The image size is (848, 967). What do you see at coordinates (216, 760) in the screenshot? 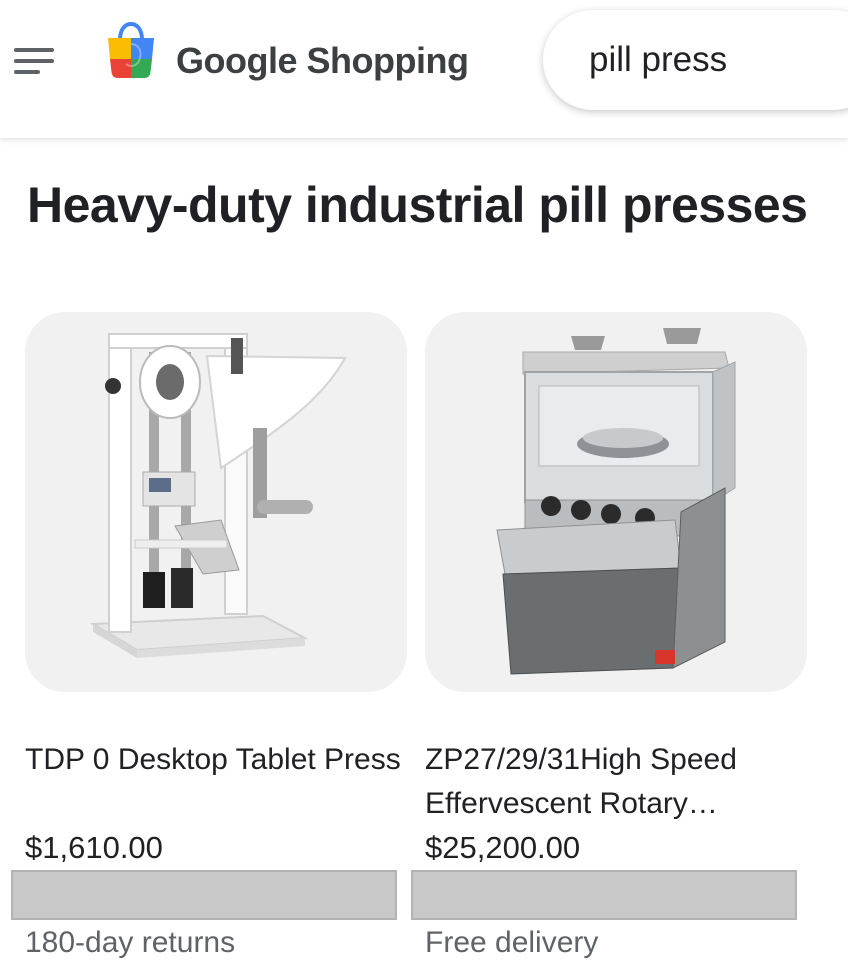
I see `product-title: TDP 0 Desktop Tablet Press` at bounding box center [216, 760].